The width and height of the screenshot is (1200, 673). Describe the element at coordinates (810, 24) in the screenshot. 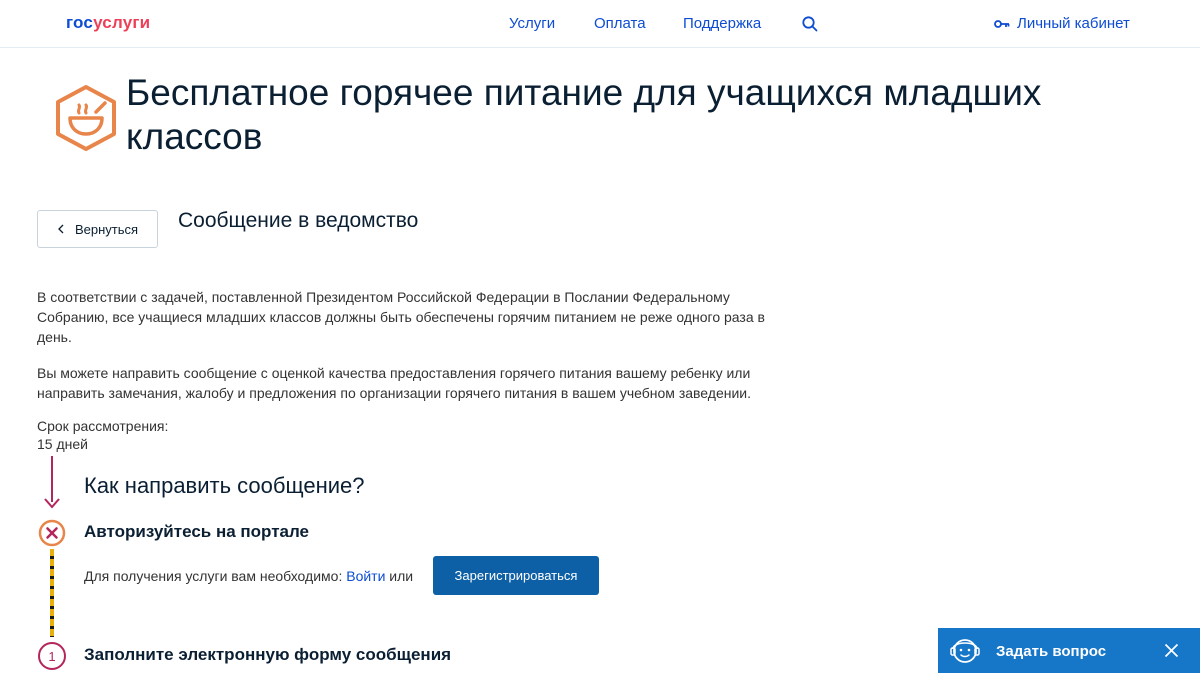

I see `search-icon` at that location.